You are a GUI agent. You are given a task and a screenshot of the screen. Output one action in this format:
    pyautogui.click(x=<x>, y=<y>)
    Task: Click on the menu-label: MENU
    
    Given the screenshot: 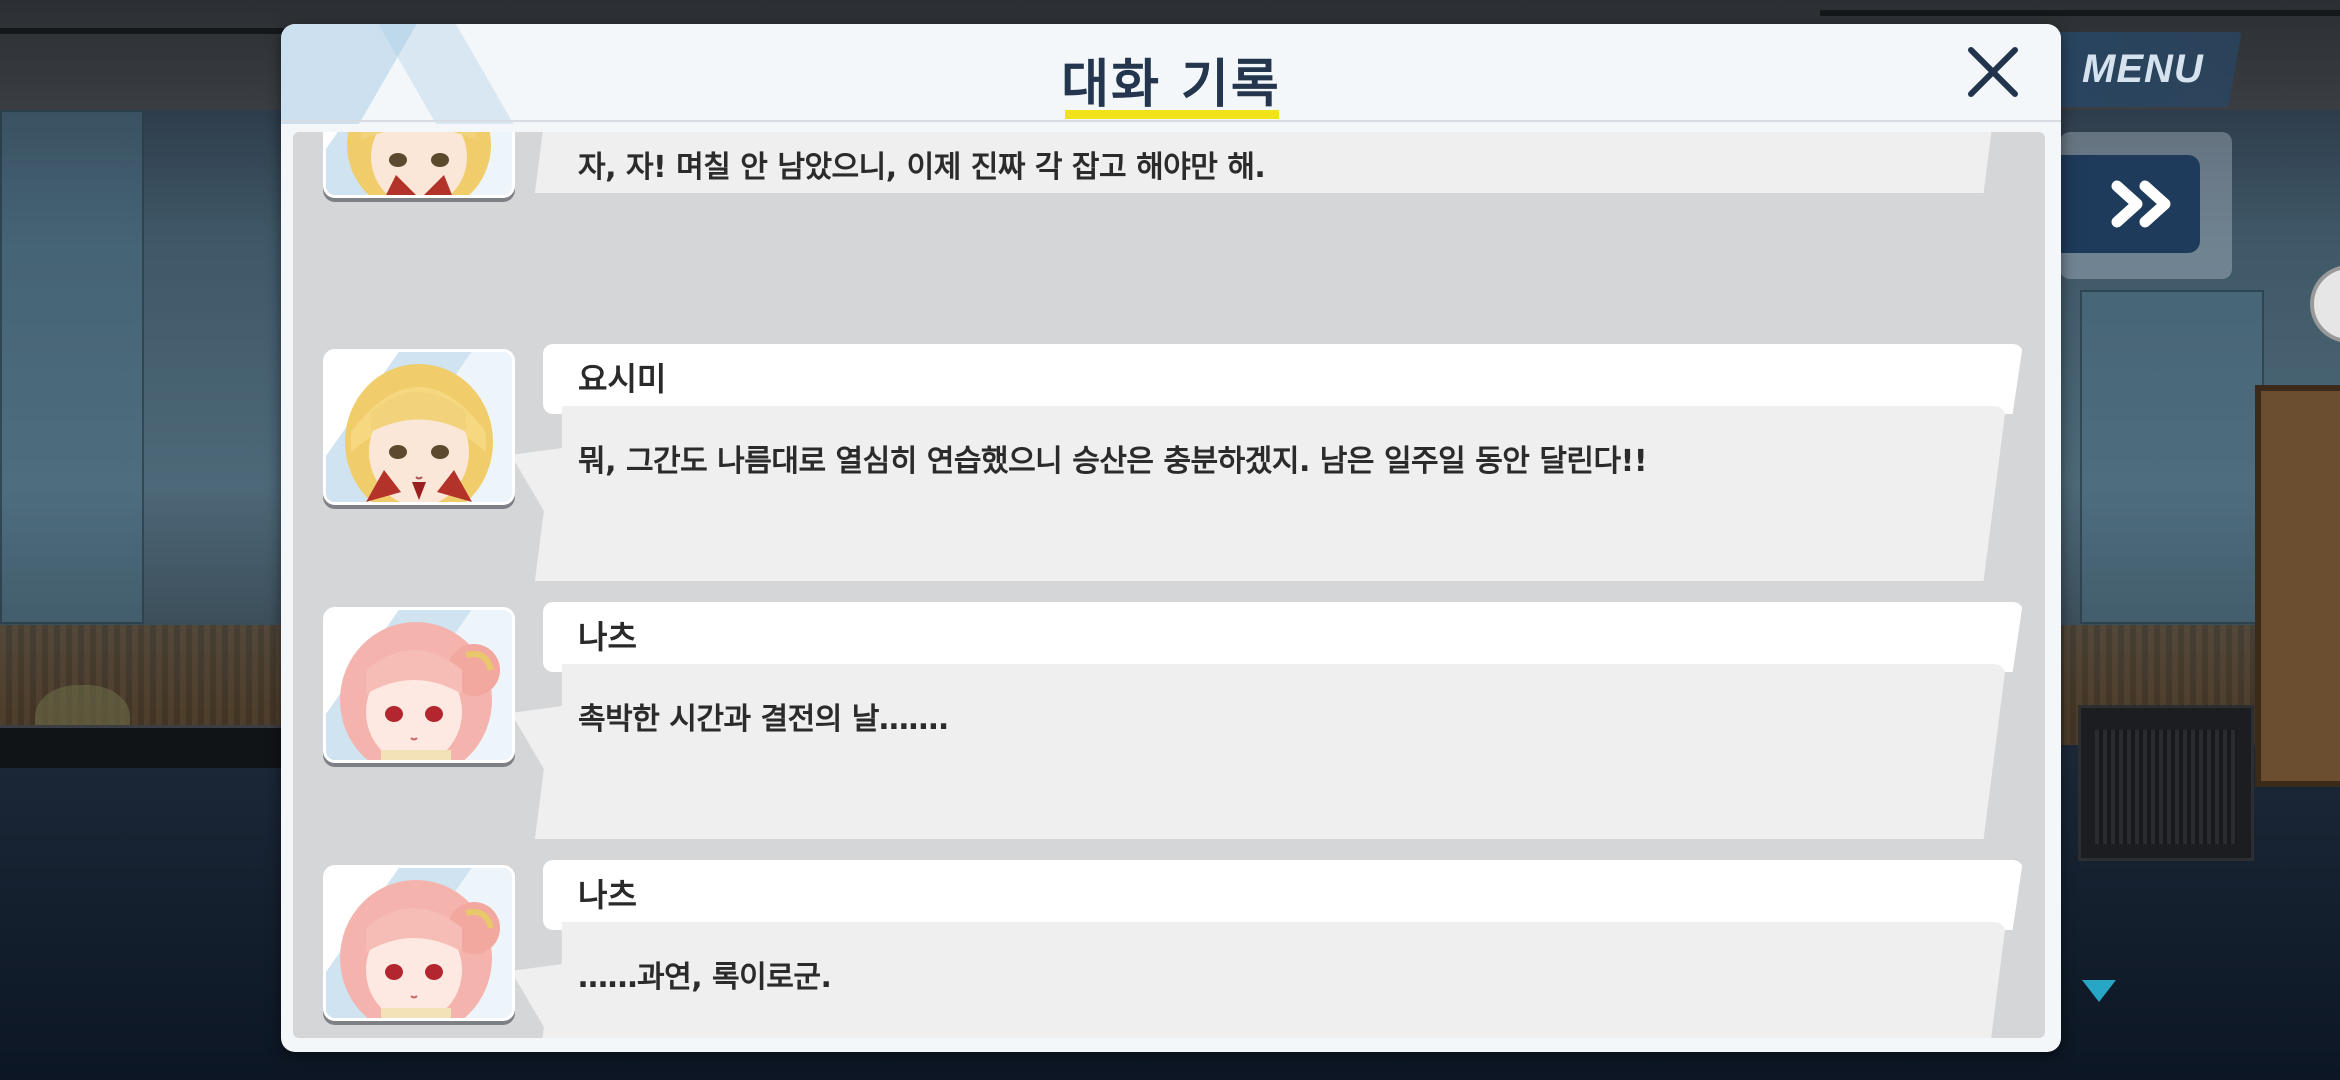 What is the action you would take?
    pyautogui.click(x=2142, y=69)
    